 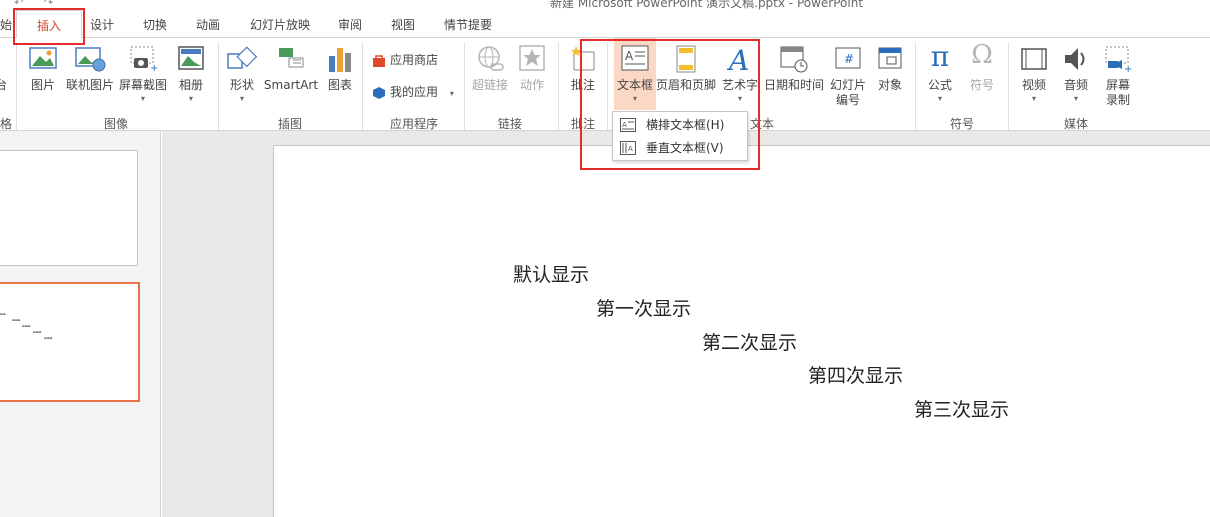 I want to click on slide-text-fourth: 第四次显示, so click(x=855, y=374).